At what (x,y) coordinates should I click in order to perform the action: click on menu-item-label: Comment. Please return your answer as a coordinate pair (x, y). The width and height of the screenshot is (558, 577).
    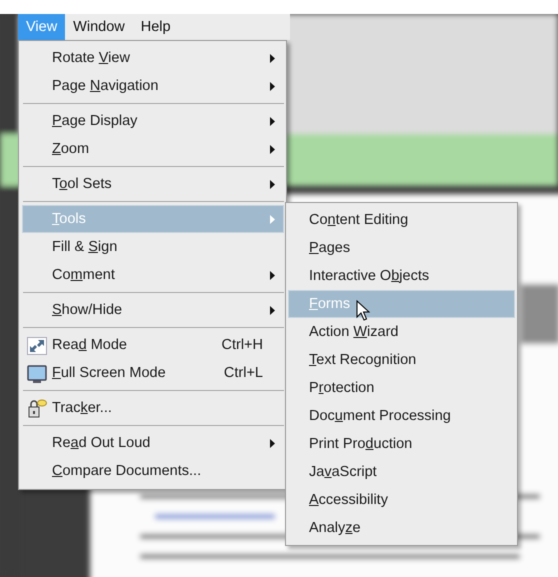
    Looking at the image, I should click on (83, 275).